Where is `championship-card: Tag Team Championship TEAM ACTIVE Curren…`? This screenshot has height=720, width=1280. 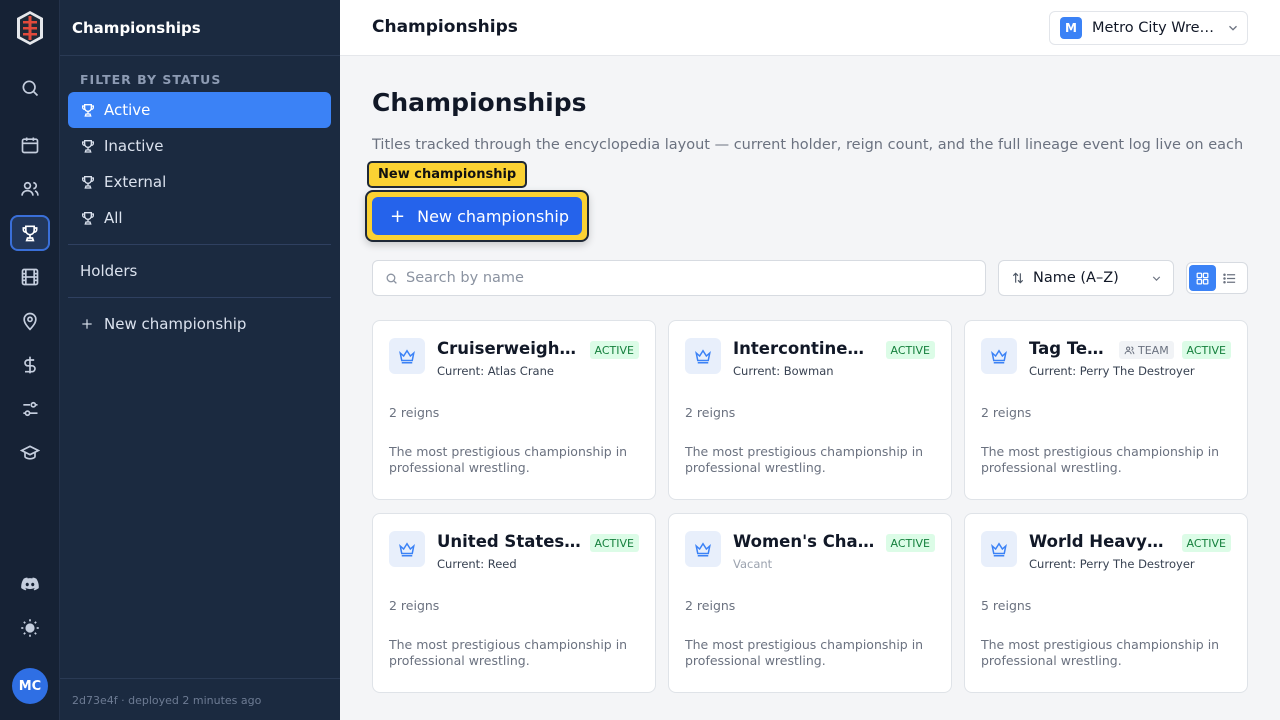 championship-card: Tag Team Championship TEAM ACTIVE Curren… is located at coordinates (1106, 410).